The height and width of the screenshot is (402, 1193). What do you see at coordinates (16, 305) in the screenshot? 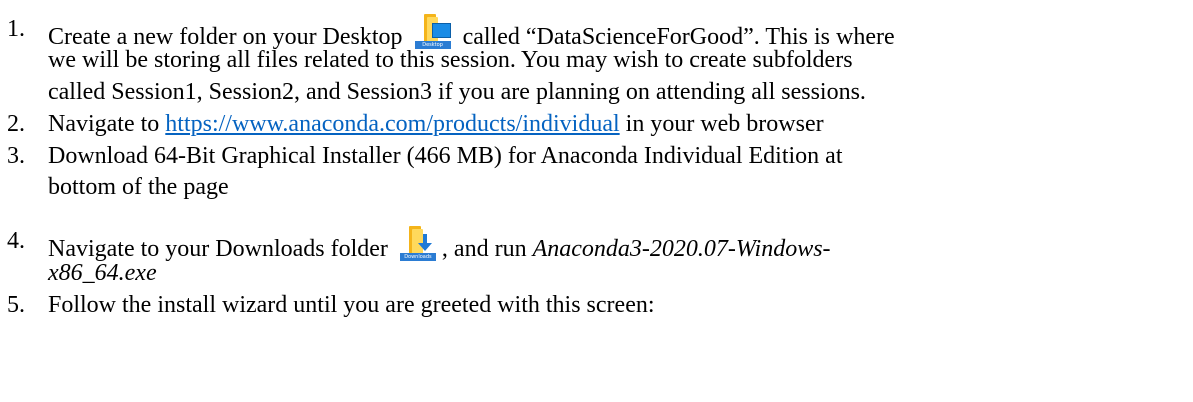
I see `step-5-number: 5.` at bounding box center [16, 305].